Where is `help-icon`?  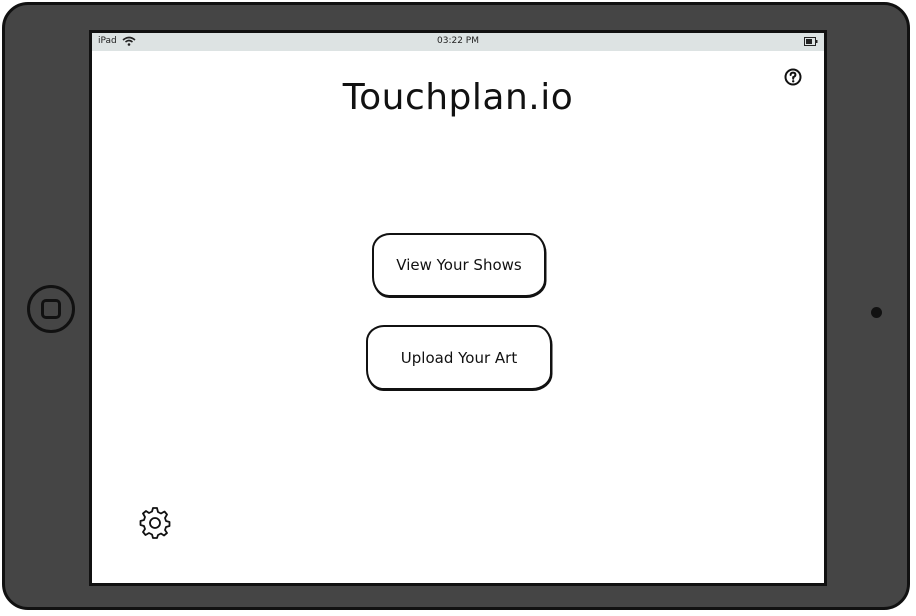 help-icon is located at coordinates (793, 77).